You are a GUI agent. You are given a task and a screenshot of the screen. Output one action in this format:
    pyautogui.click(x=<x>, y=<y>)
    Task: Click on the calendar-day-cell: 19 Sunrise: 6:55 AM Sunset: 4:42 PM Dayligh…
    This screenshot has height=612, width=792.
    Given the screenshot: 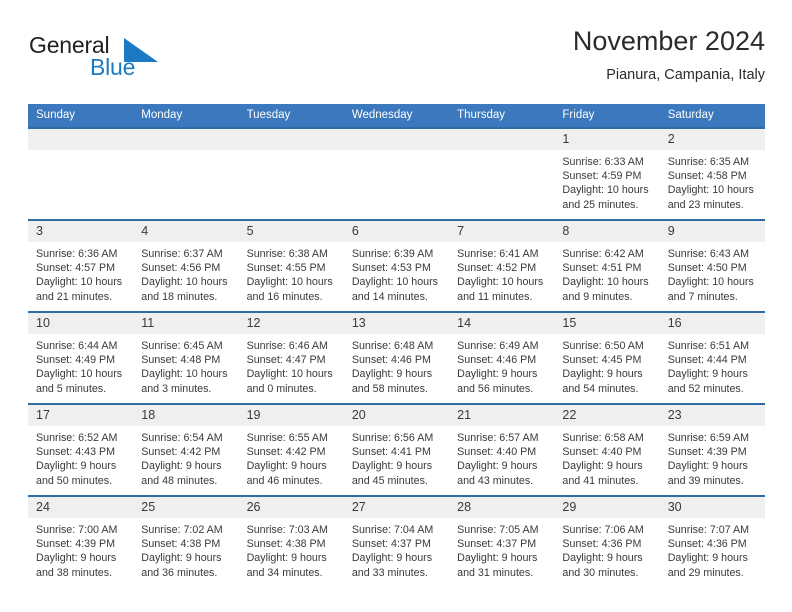 What is the action you would take?
    pyautogui.click(x=291, y=449)
    